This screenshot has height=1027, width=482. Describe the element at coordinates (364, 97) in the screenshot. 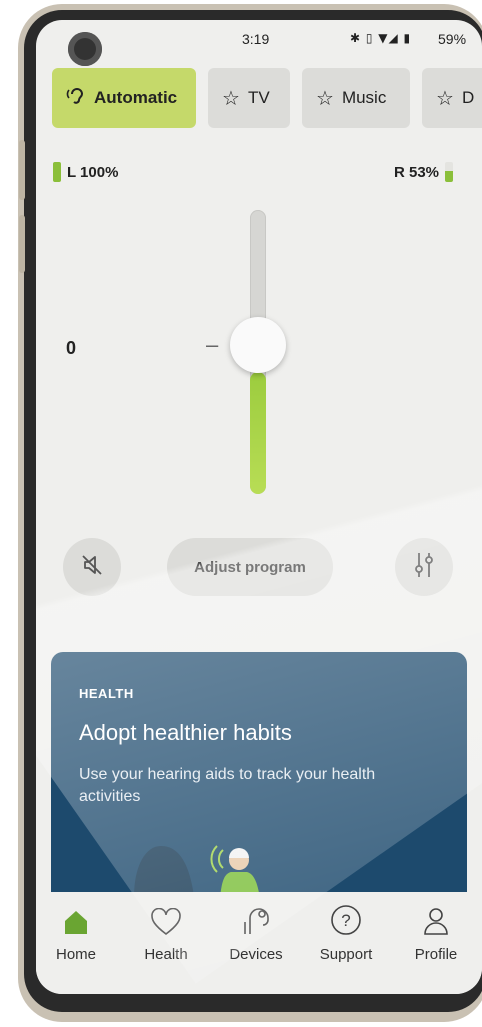

I see `tab-label: Music` at that location.